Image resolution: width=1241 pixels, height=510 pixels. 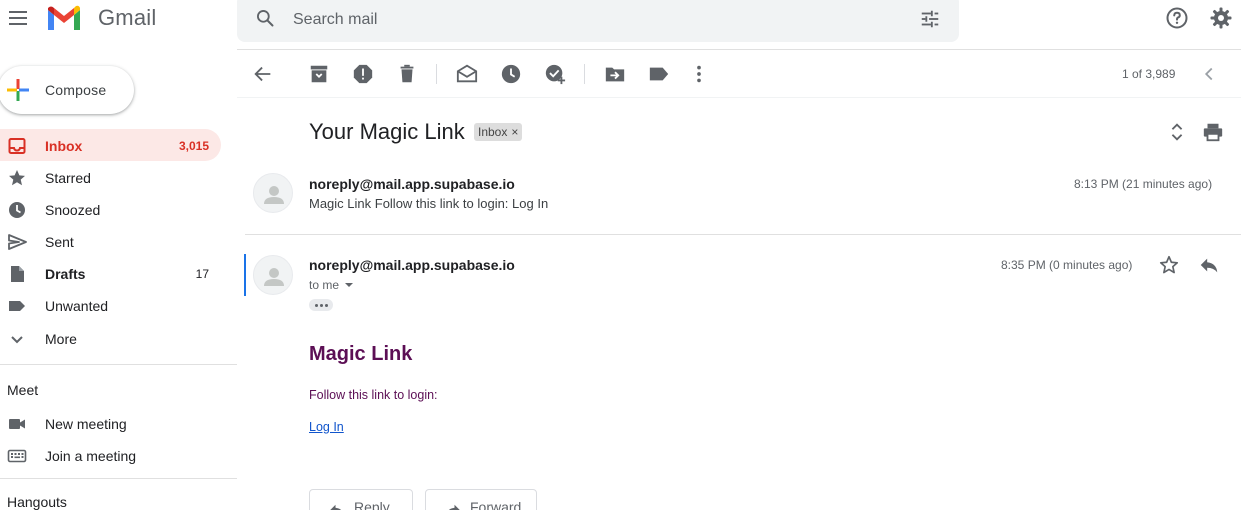 I want to click on label-tag-icon, so click(x=17, y=306).